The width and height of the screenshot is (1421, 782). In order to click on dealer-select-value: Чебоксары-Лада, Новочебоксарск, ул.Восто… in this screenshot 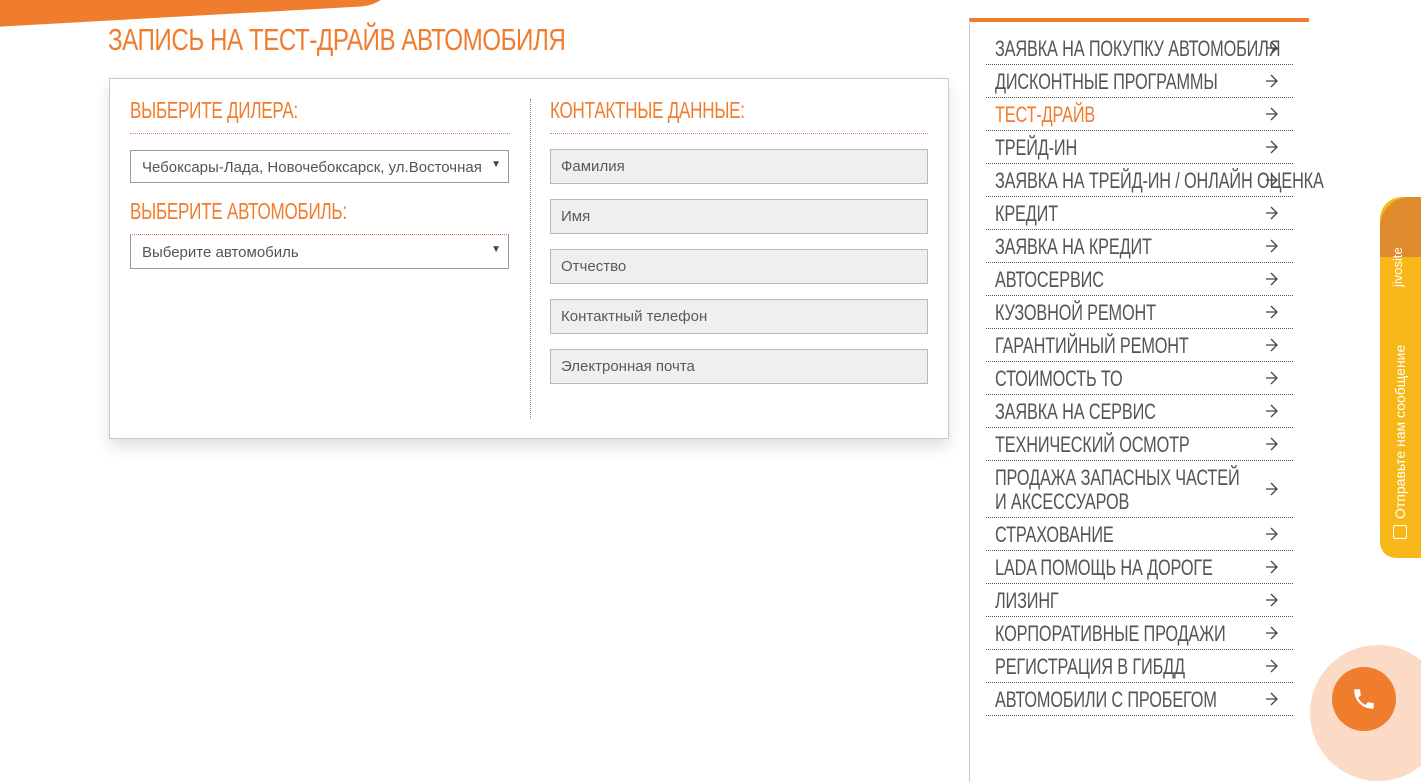, I will do `click(312, 167)`.